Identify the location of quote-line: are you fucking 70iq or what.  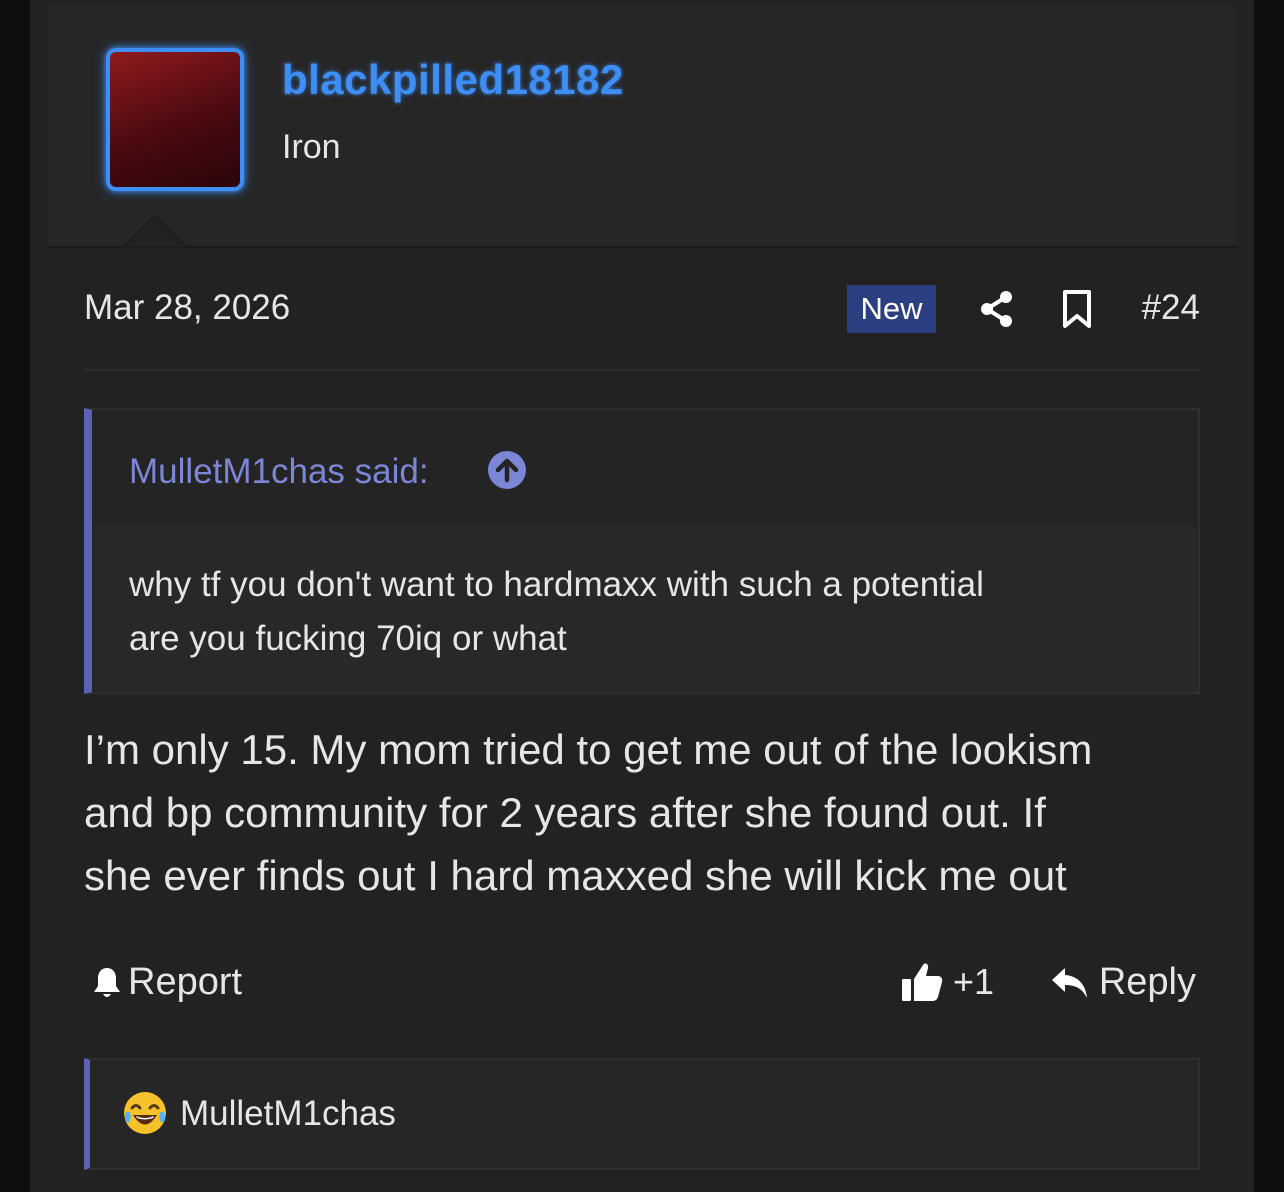
(348, 638).